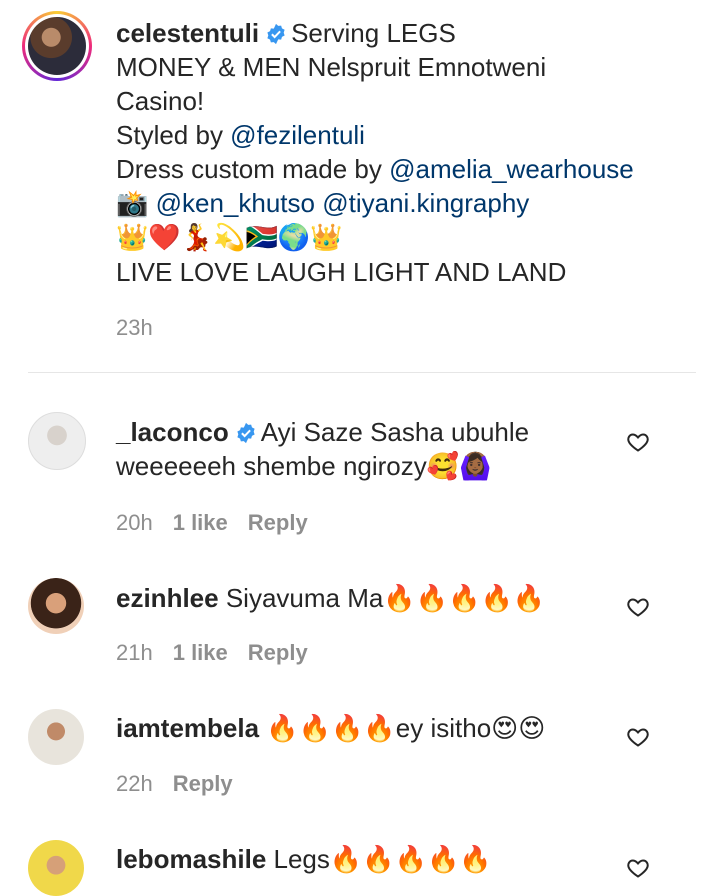 The height and width of the screenshot is (896, 720). Describe the element at coordinates (297, 135) in the screenshot. I see `mention-link-stylist: @fezilentuli` at that location.